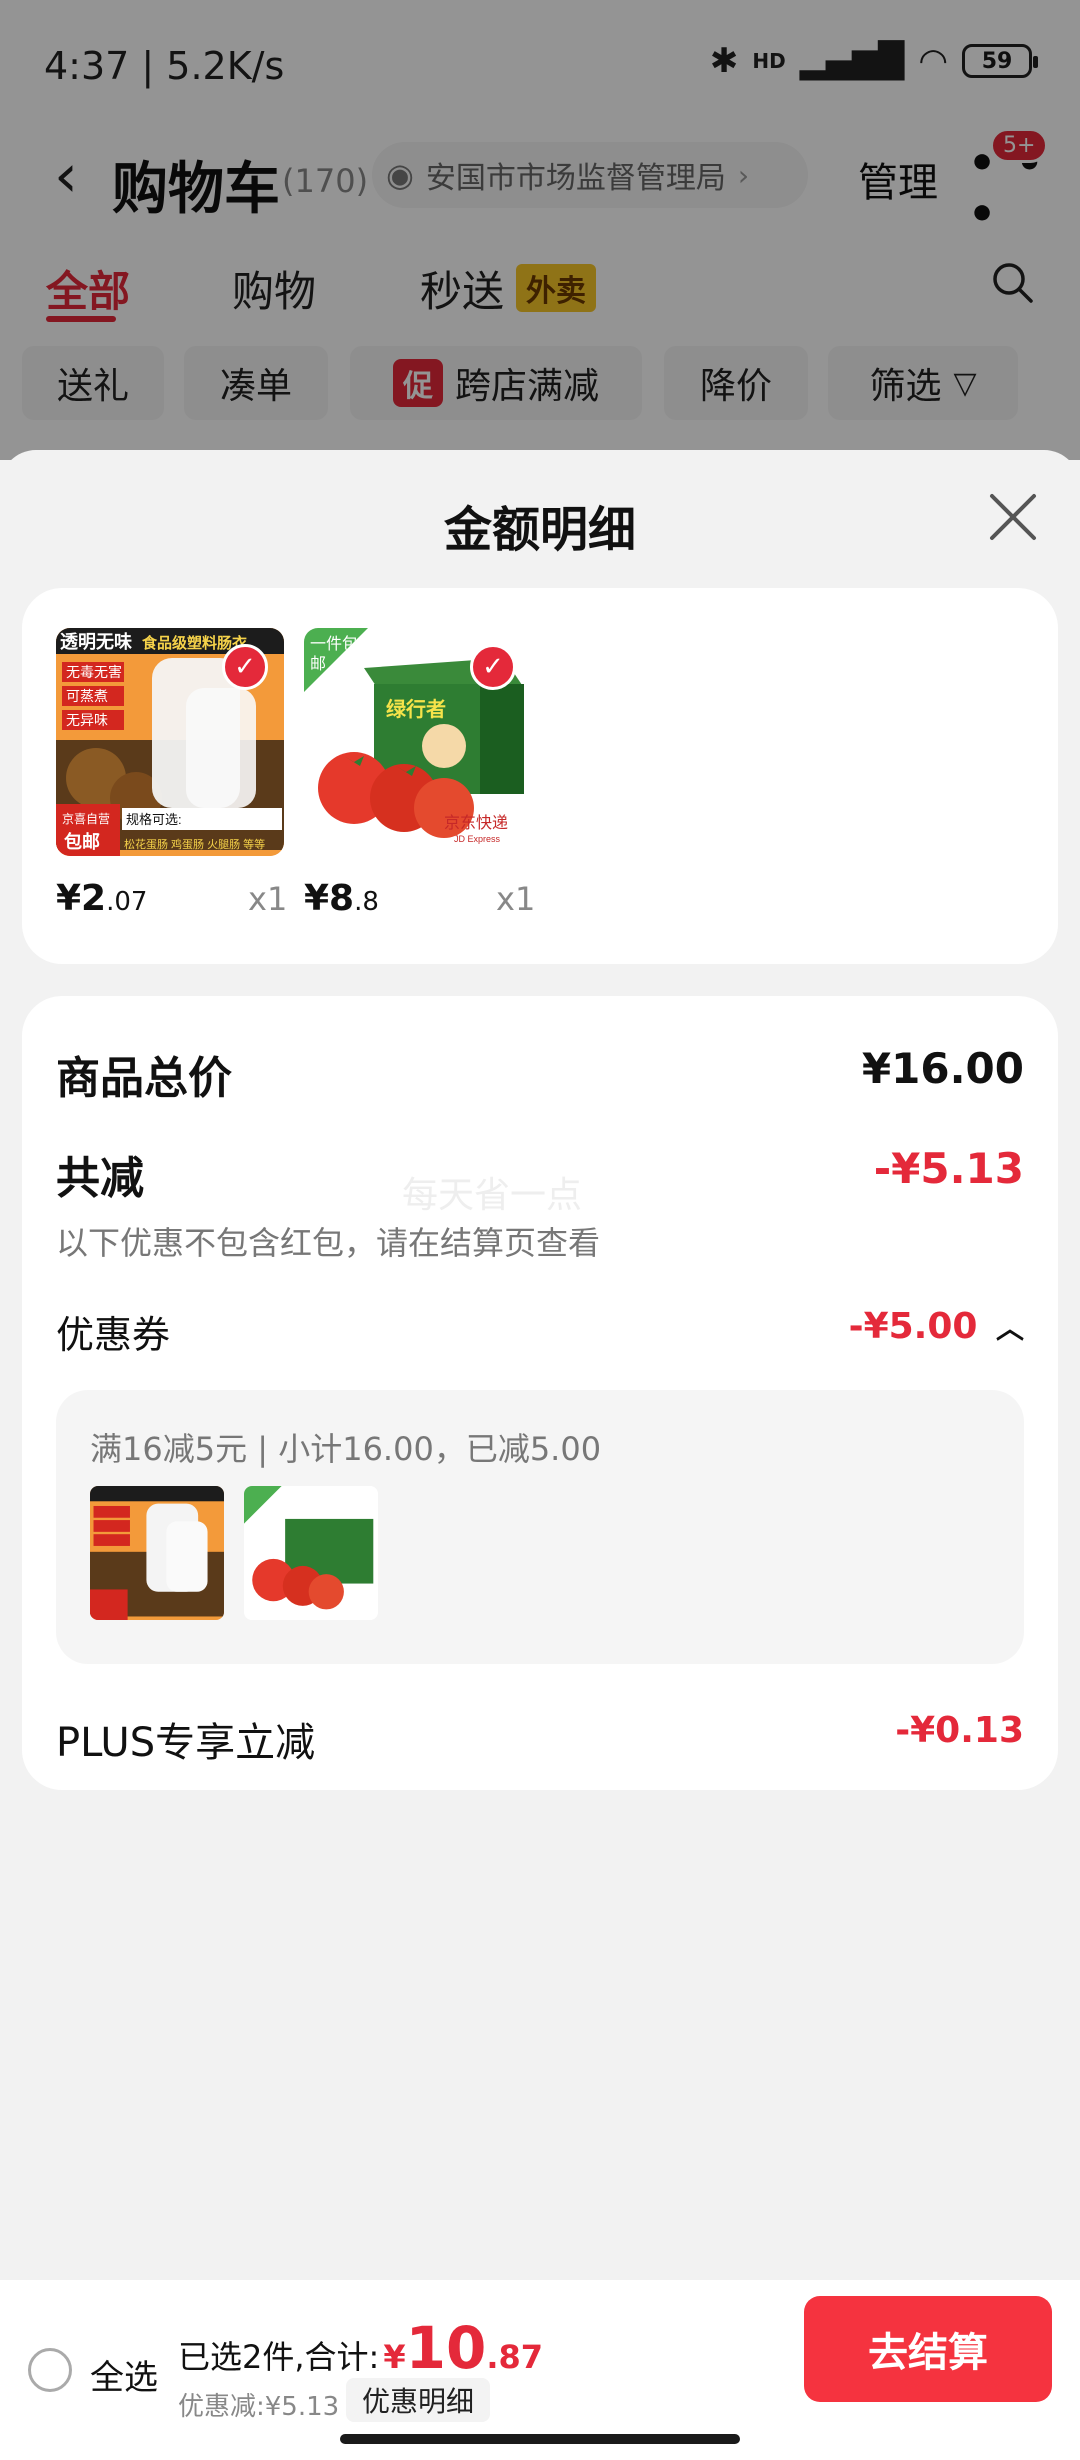 The width and height of the screenshot is (1080, 2460). I want to click on sheet-title: 金额明细, so click(539, 530).